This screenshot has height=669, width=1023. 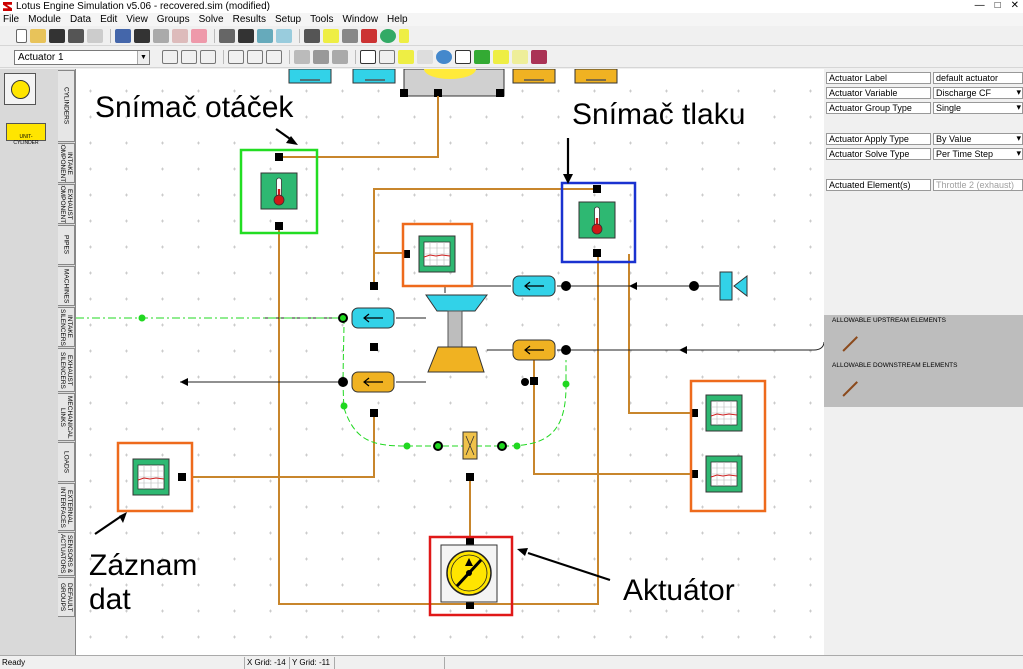 What do you see at coordinates (340, 57) in the screenshot?
I see `paste-icon` at bounding box center [340, 57].